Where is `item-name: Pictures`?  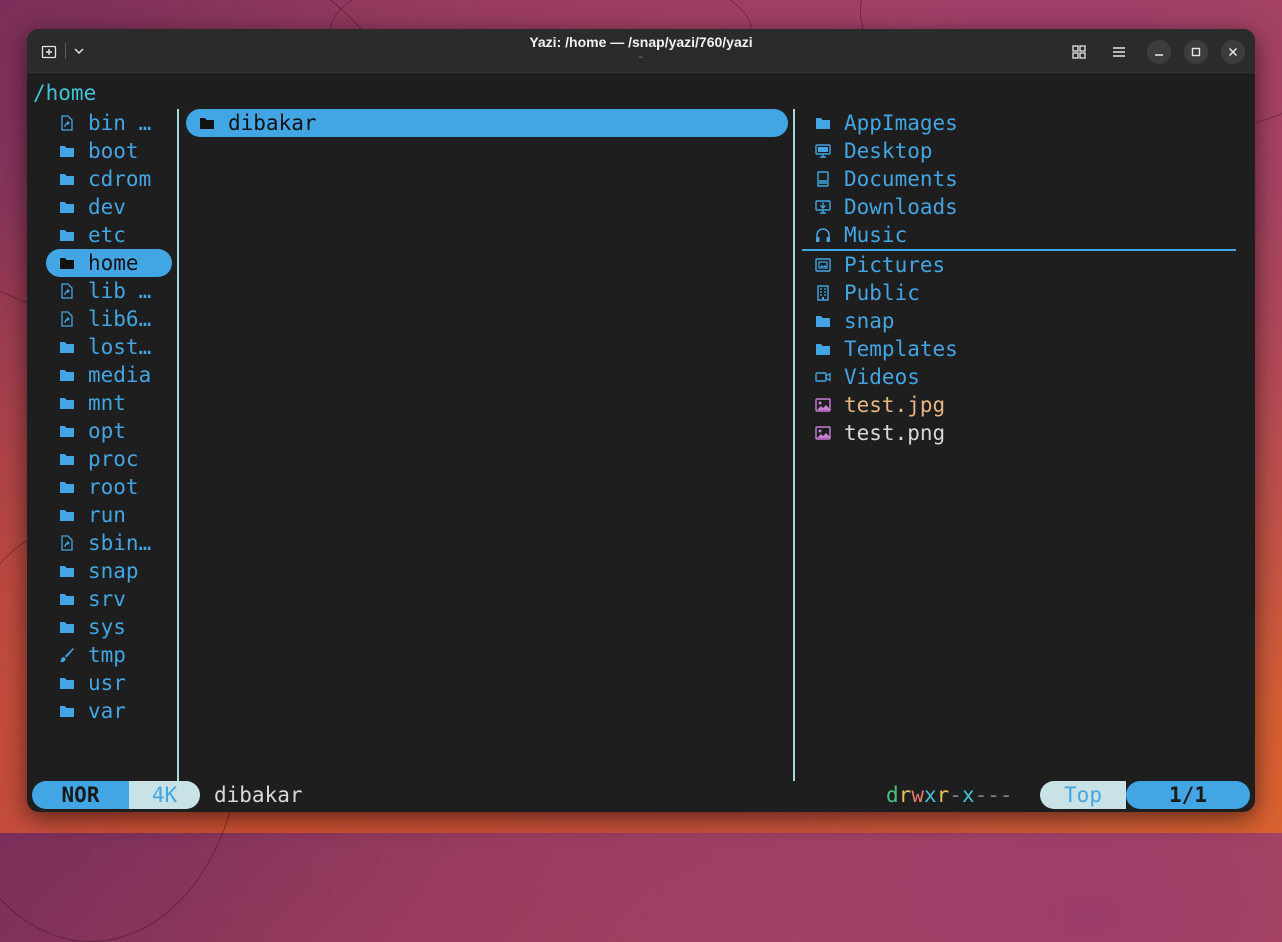 item-name: Pictures is located at coordinates (895, 265).